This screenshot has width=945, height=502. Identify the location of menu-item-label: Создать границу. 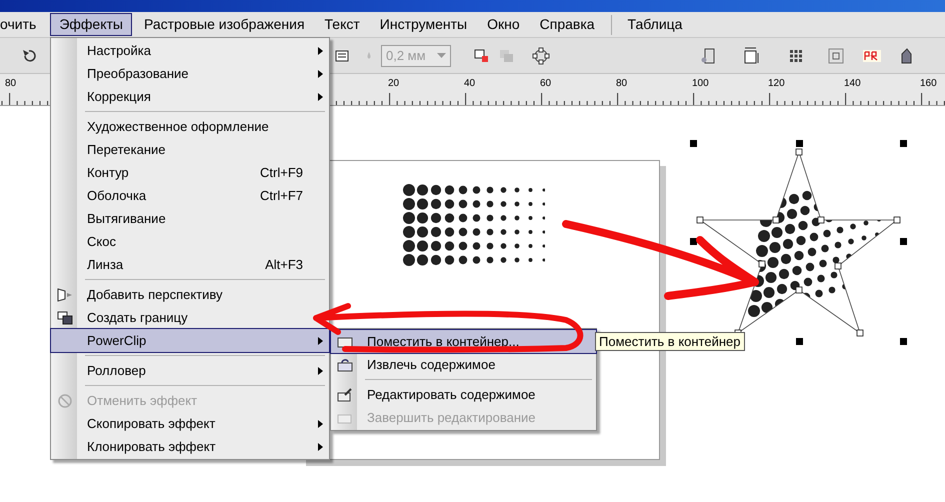
(137, 317).